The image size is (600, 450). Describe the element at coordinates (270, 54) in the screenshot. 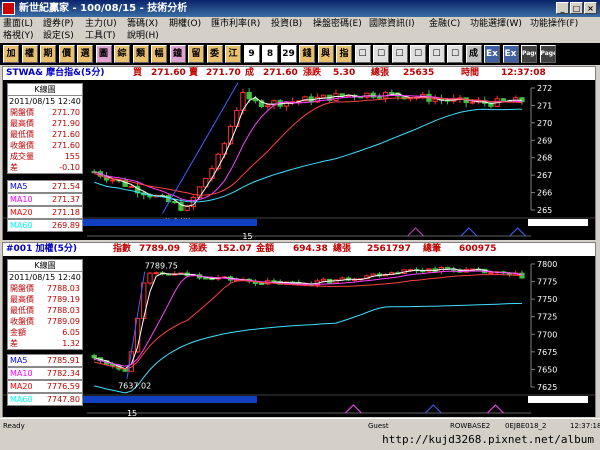

I see `toolbar-button: 8` at that location.